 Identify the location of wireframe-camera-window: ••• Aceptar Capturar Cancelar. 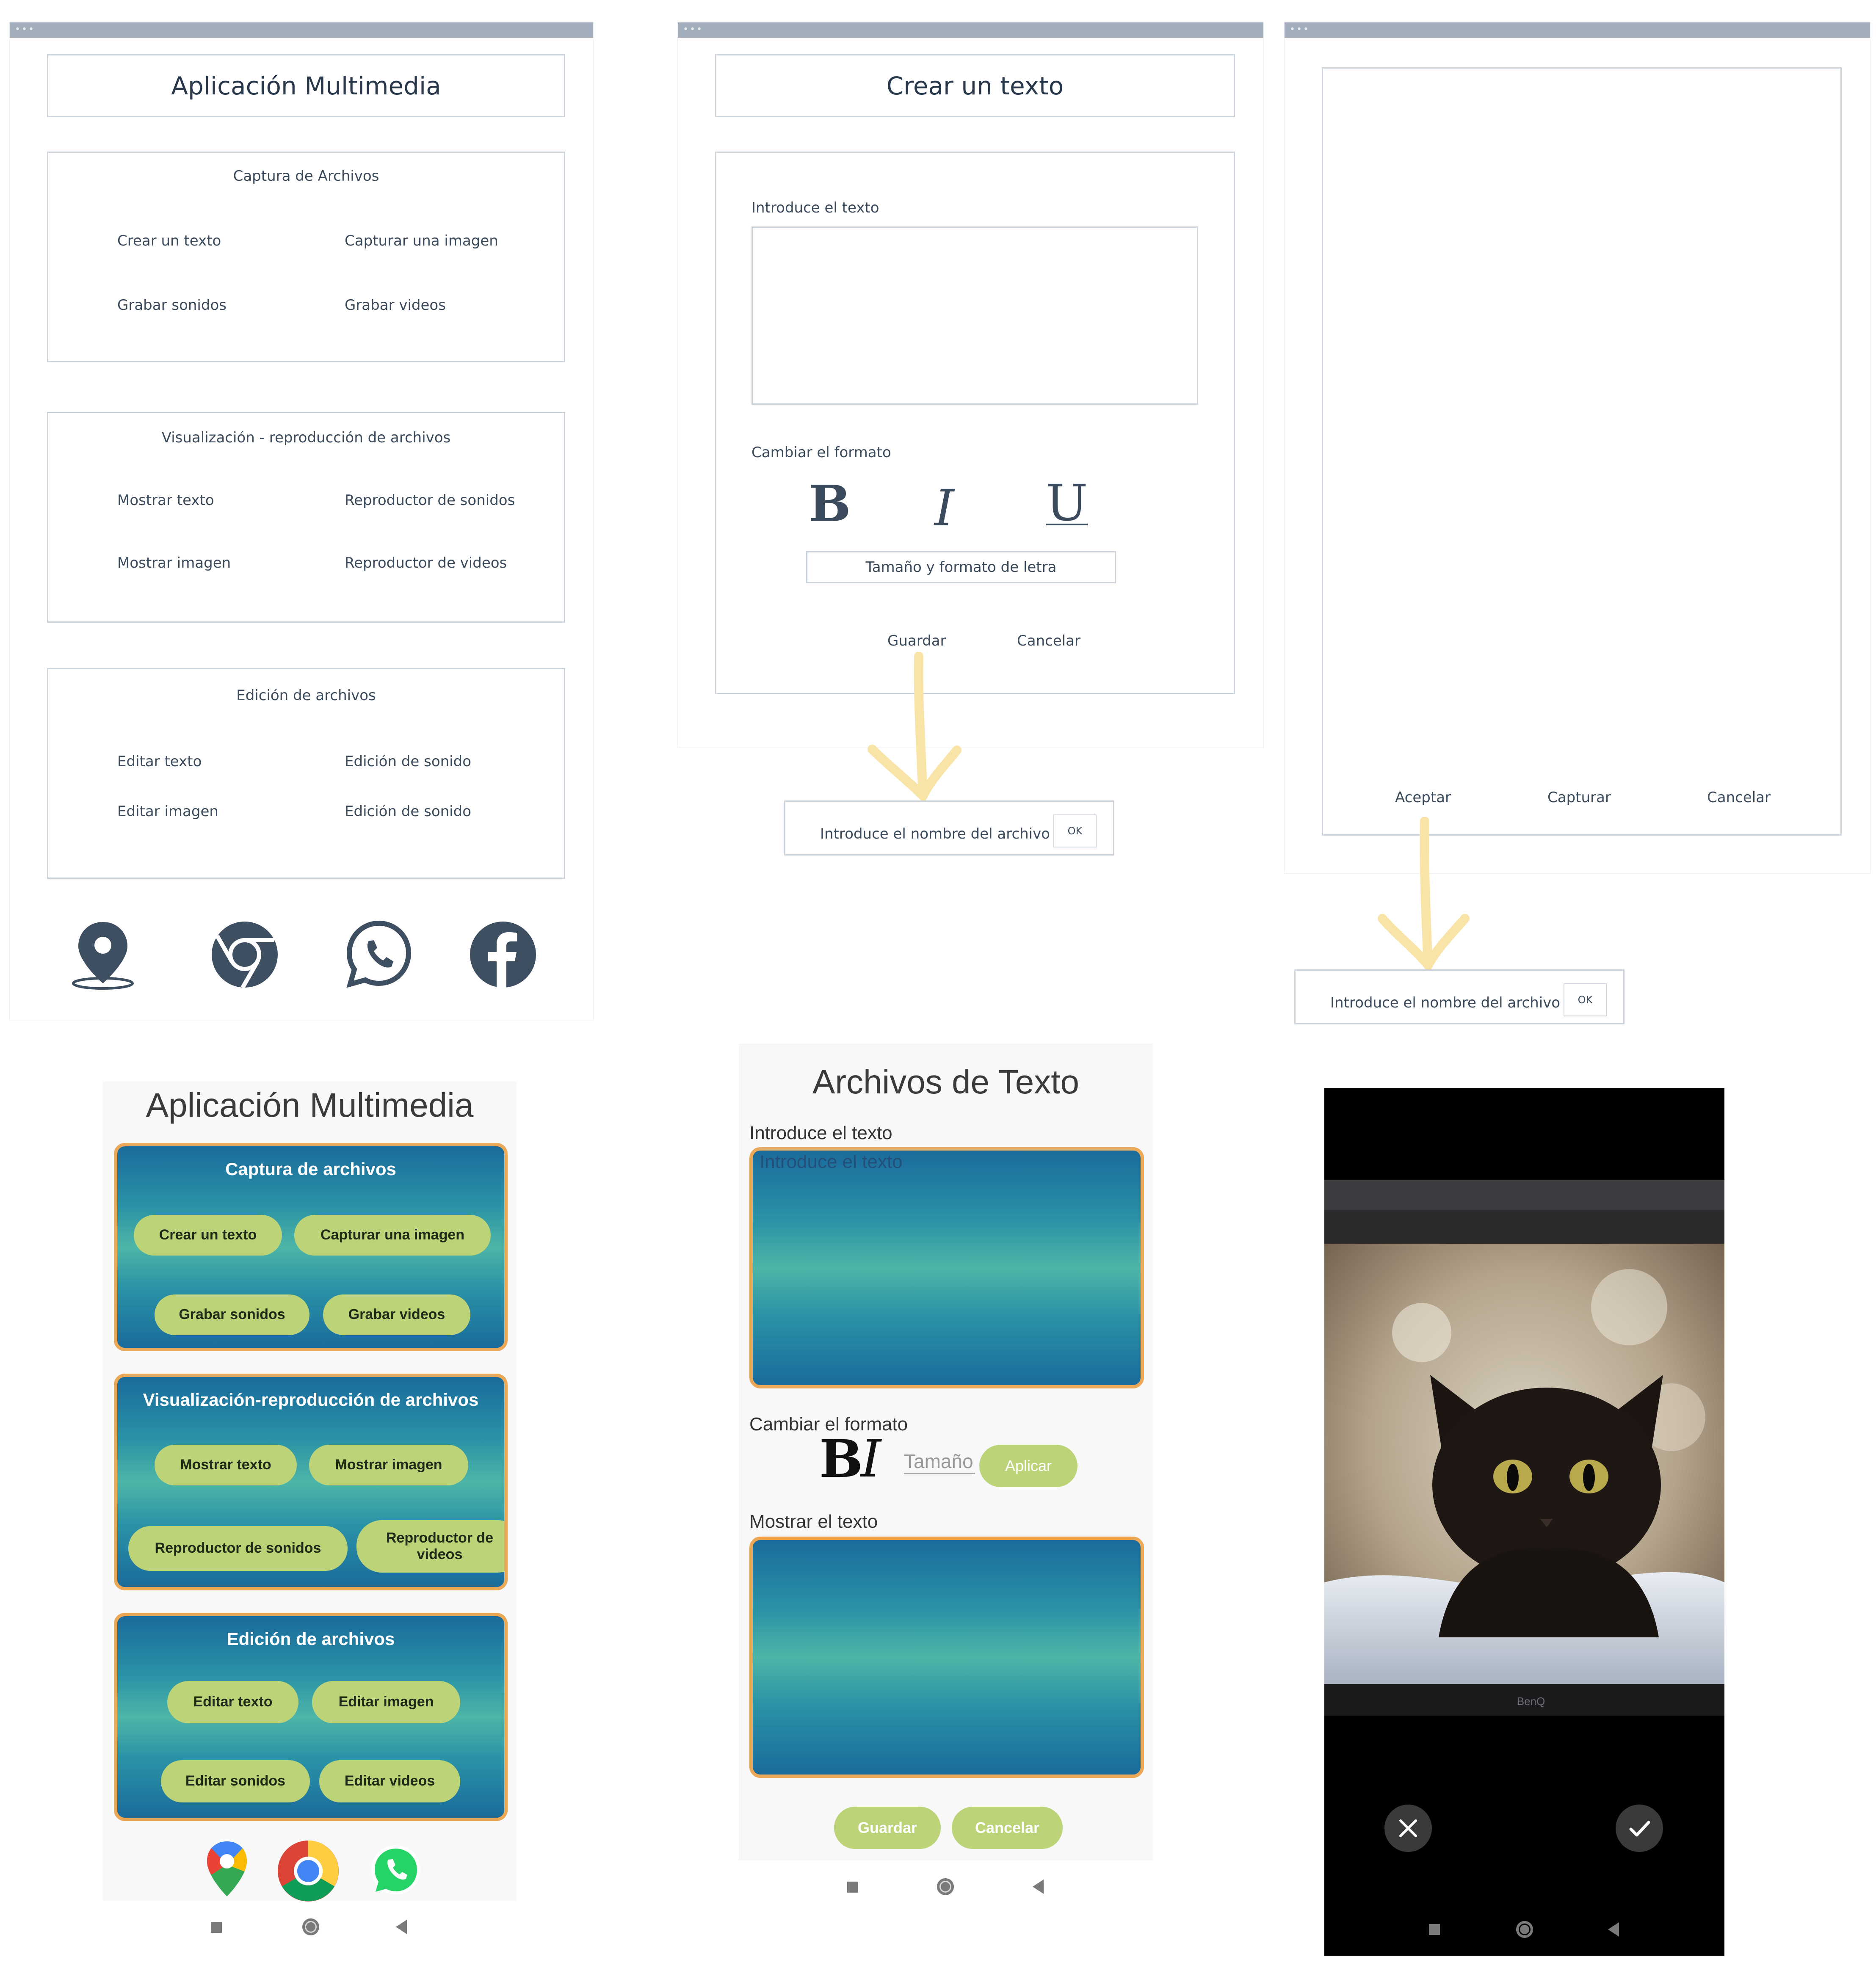
(1577, 448).